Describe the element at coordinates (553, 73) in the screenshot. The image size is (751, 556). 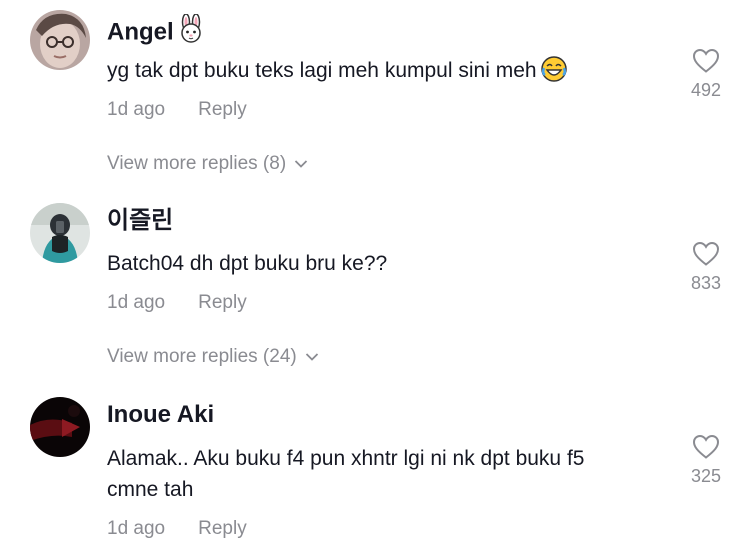
I see `tears-of-joy-icon` at that location.